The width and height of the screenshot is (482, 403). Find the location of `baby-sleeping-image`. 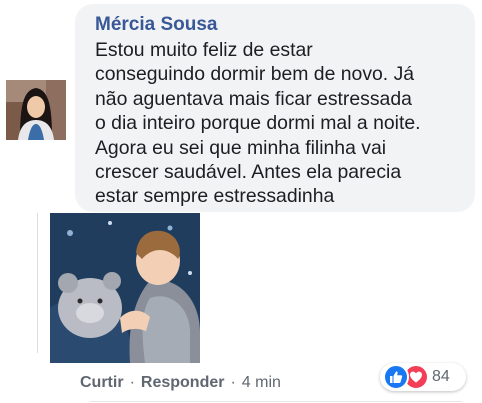

baby-sleeping-image is located at coordinates (125, 288).